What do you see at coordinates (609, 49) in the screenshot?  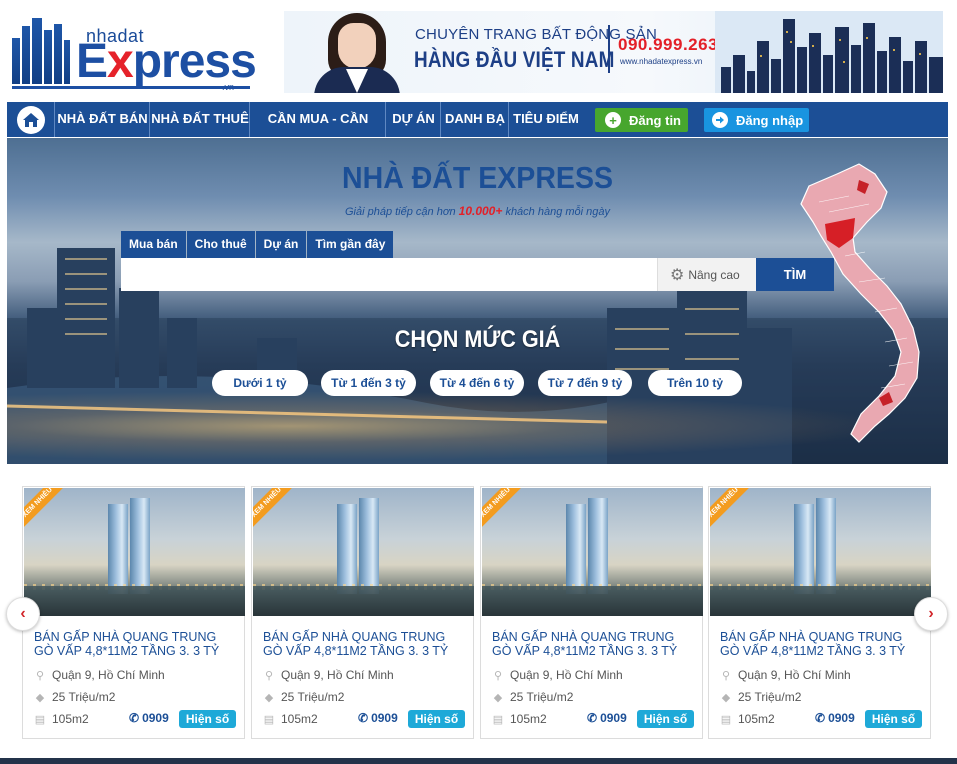 I see `banner-divider` at bounding box center [609, 49].